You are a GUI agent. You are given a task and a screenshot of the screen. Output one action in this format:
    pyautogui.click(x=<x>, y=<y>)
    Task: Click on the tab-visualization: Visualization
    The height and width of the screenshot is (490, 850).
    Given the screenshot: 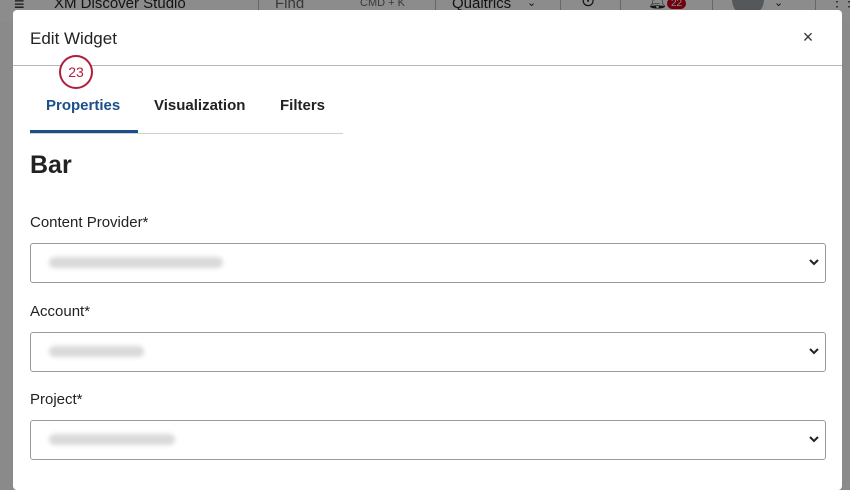 What is the action you would take?
    pyautogui.click(x=199, y=105)
    